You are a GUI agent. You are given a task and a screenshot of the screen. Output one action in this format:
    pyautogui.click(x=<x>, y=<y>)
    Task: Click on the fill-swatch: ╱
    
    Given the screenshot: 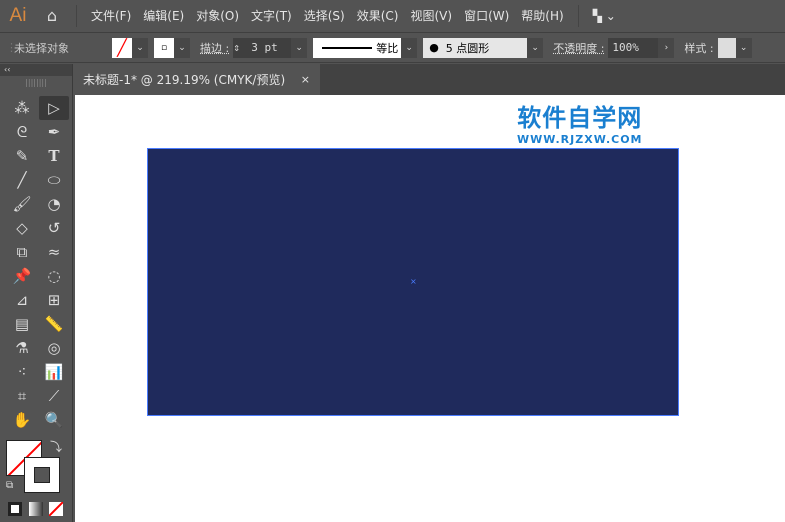 What is the action you would take?
    pyautogui.click(x=122, y=47)
    